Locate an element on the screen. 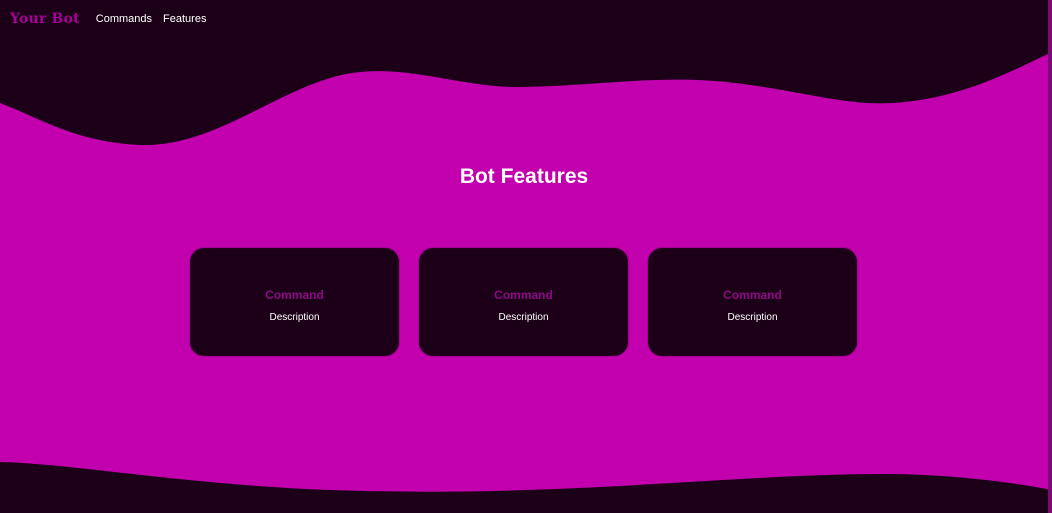  navbar: Your Bot Commands Features is located at coordinates (108, 19).